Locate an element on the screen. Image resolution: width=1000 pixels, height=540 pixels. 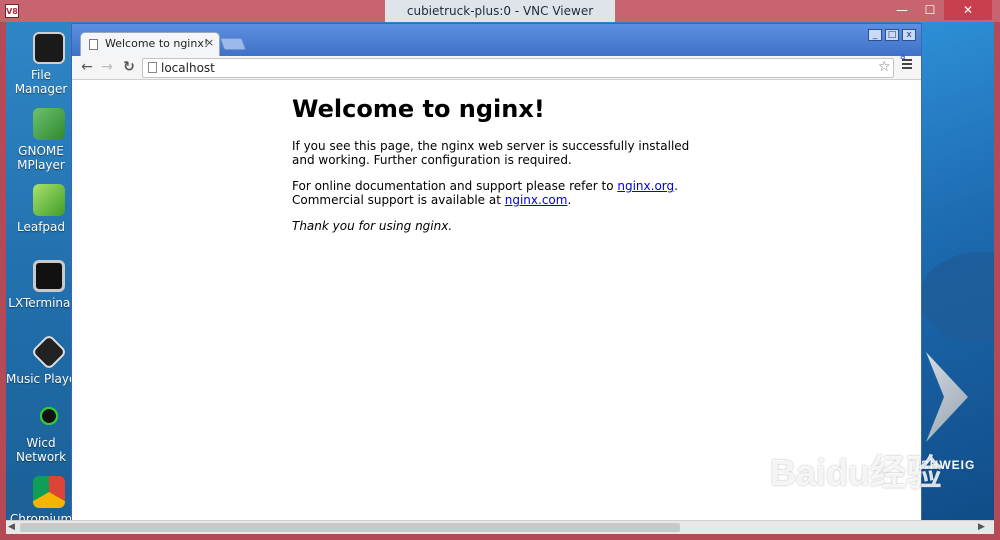
mplayer-icon is located at coordinates (49, 124).